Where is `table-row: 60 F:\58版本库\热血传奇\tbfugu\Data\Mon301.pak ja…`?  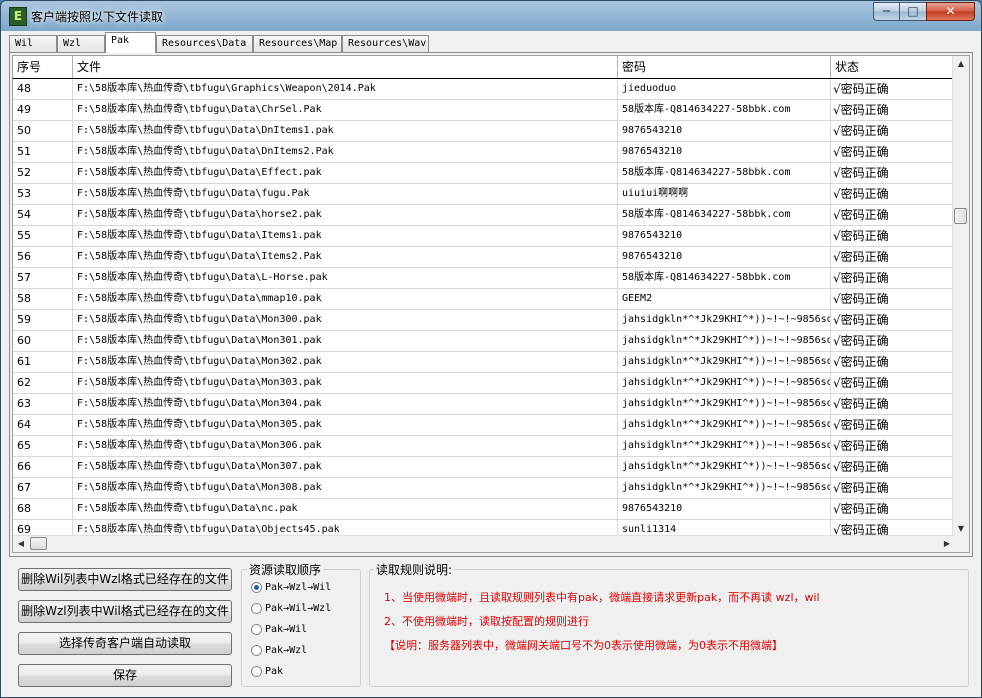 table-row: 60 F:\58版本库\热血传奇\tbfugu\Data\Mon301.pak ja… is located at coordinates (484, 341).